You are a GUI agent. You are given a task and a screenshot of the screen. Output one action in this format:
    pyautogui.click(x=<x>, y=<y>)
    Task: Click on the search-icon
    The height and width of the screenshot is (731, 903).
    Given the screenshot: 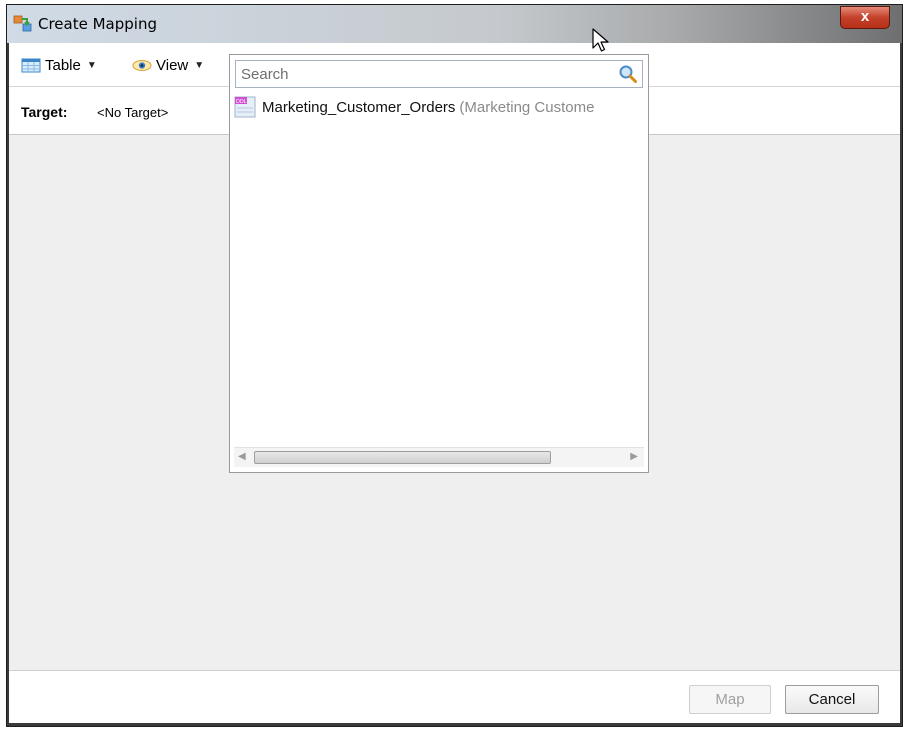 What is the action you would take?
    pyautogui.click(x=628, y=74)
    